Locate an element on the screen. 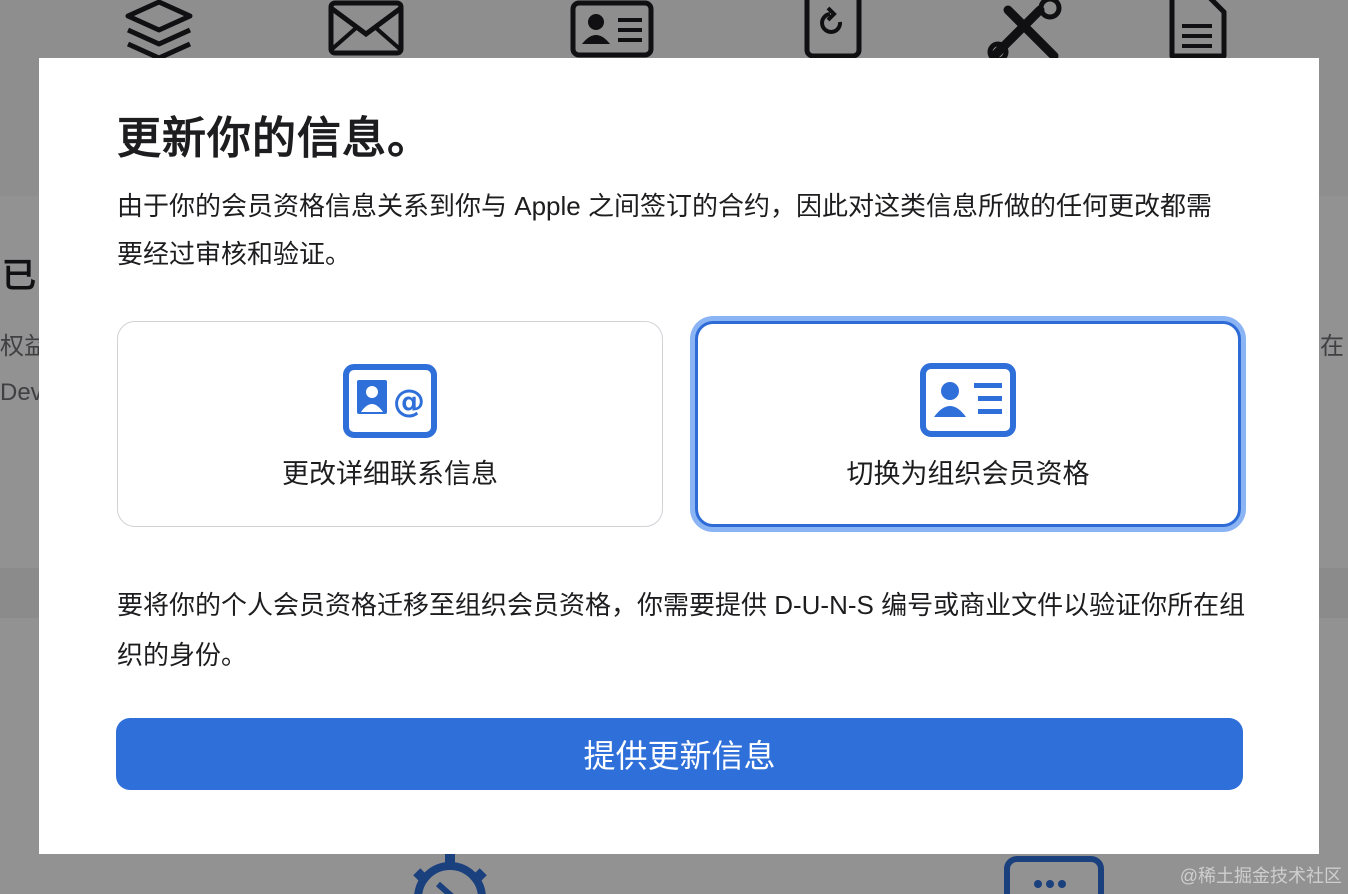 The image size is (1348, 894). option-label: 更改详细联系信息 is located at coordinates (390, 474).